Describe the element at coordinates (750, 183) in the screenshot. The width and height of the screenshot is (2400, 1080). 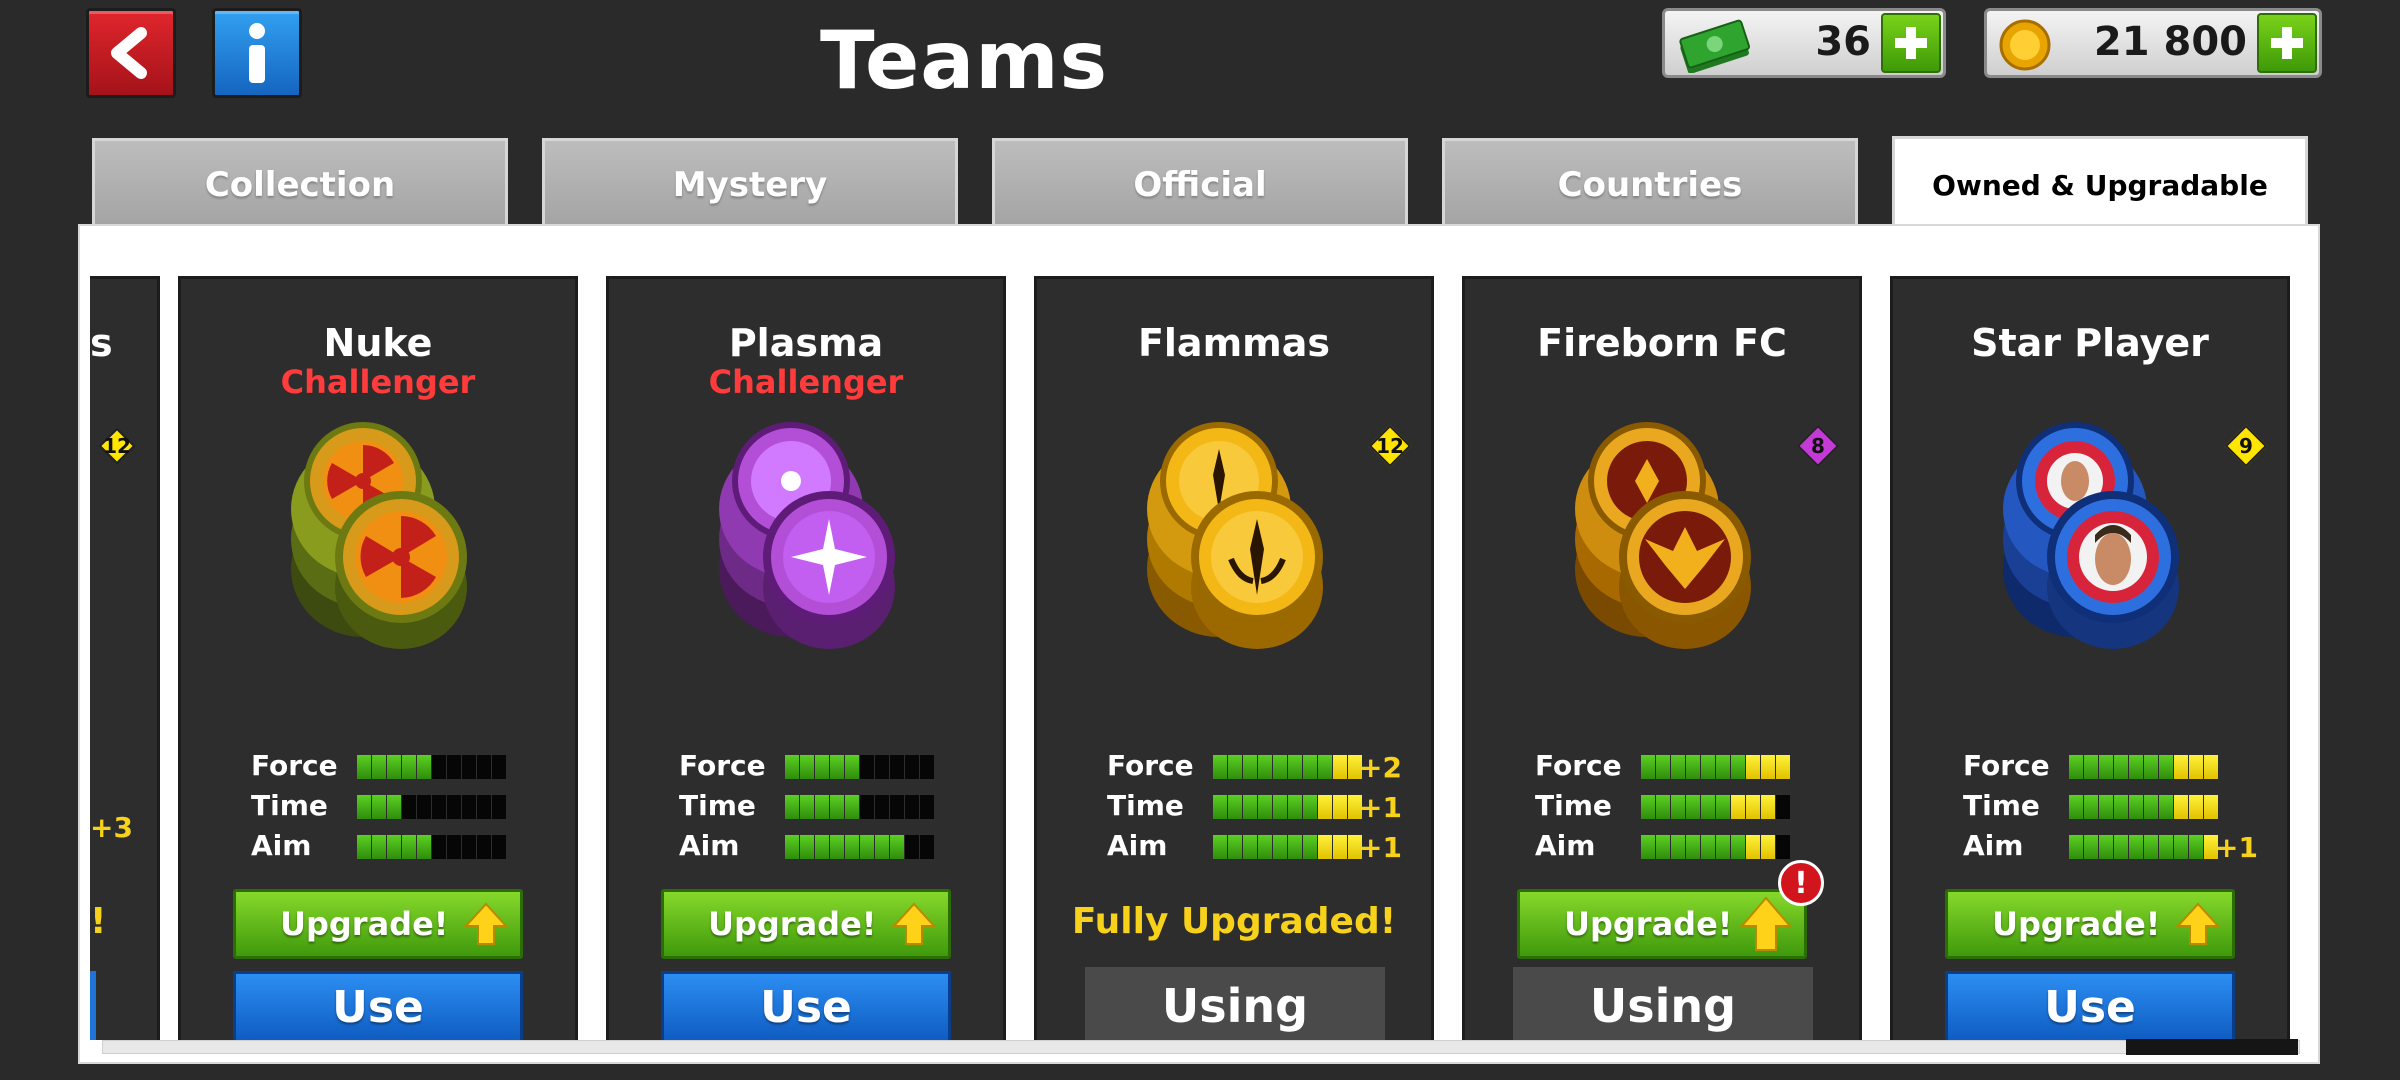
I see `tab-mystery: Mystery` at that location.